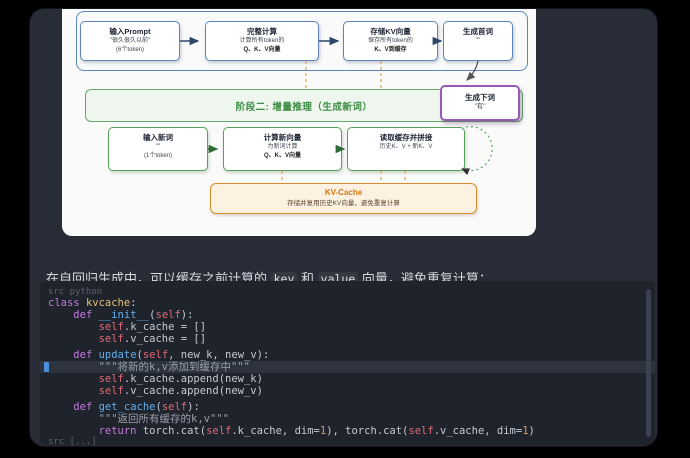 This screenshot has height=458, width=690. What do you see at coordinates (152, 339) in the screenshot?
I see `code-line: self.v_cache = []` at bounding box center [152, 339].